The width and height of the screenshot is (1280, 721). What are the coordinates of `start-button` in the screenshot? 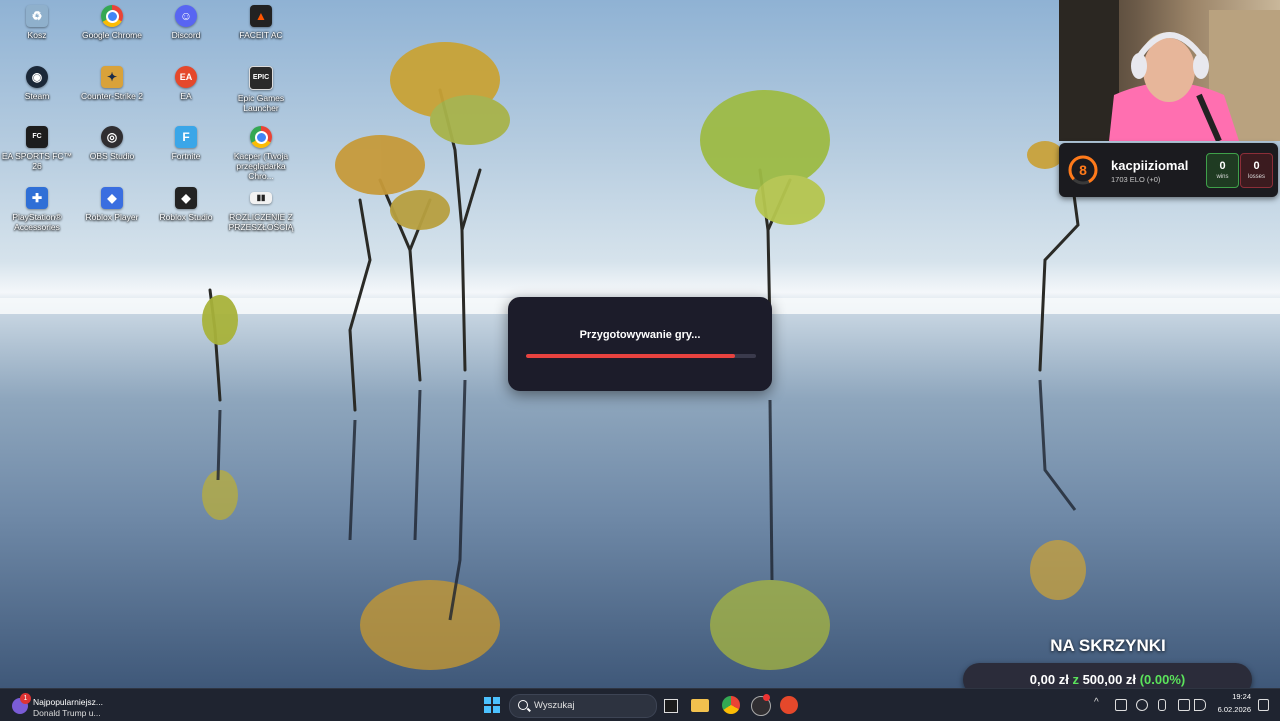 It's located at (492, 705).